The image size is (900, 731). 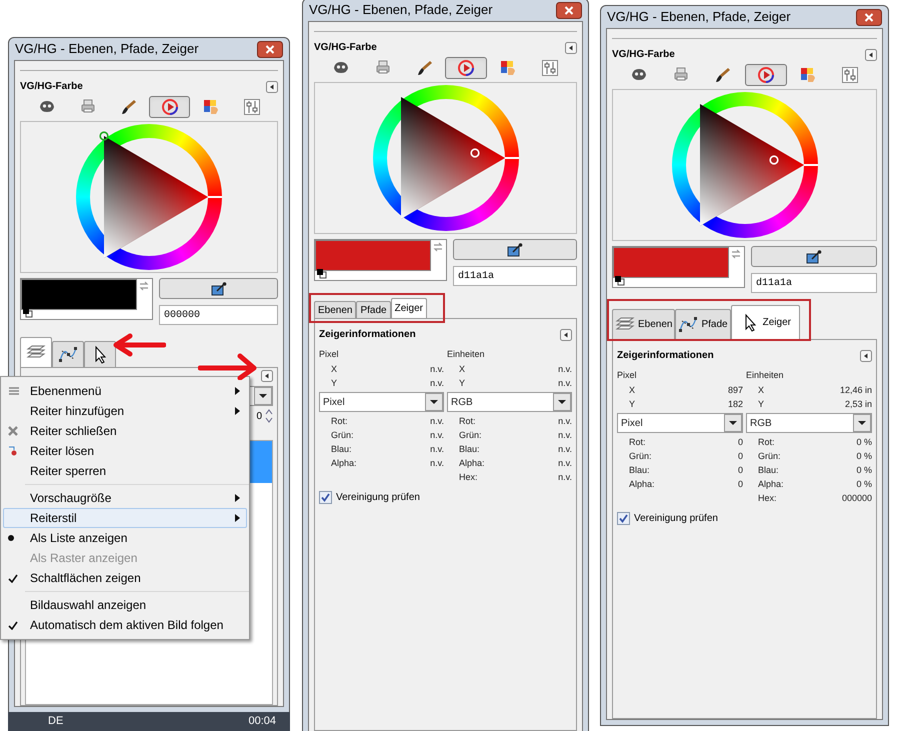 I want to click on checkbox-label: Vereinigung prüfen, so click(x=378, y=498).